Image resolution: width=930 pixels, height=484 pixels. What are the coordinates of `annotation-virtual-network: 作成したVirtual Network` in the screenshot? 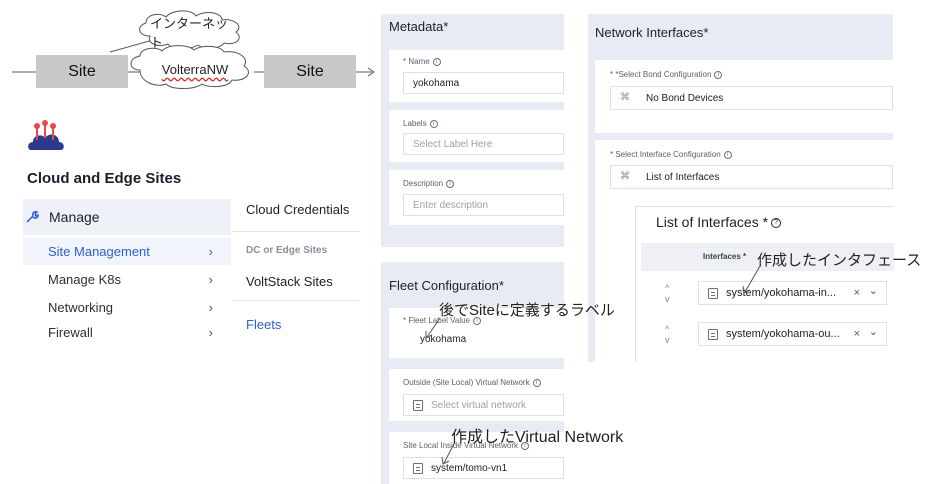 It's located at (537, 437).